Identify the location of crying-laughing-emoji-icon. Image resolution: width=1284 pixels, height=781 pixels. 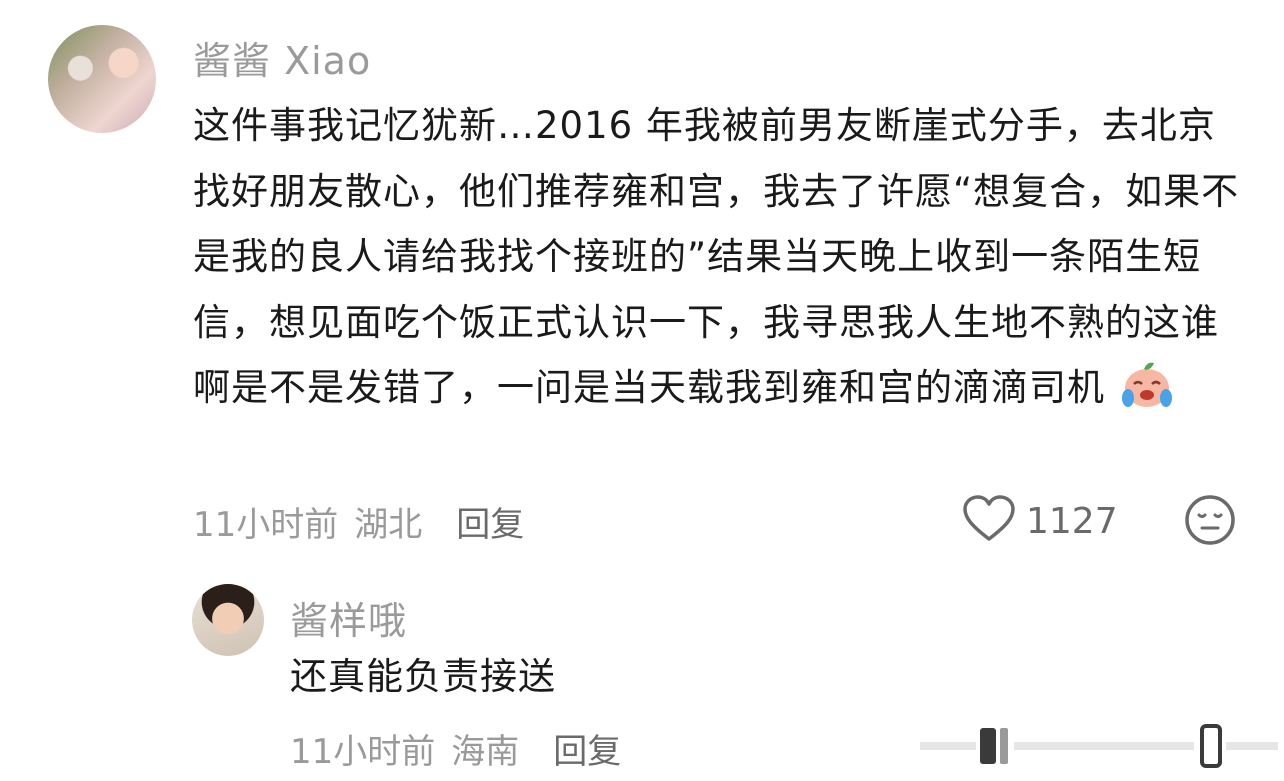
(1147, 385).